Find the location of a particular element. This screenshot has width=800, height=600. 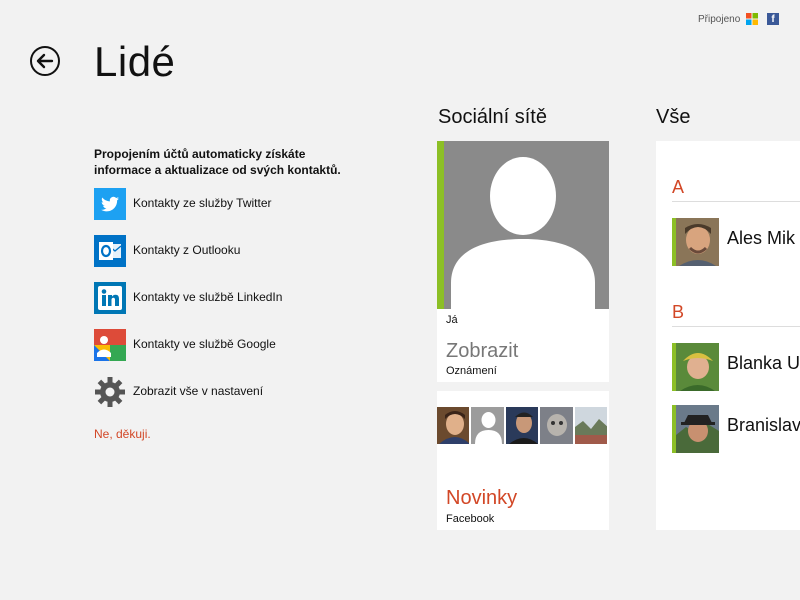

news-photo-strip is located at coordinates (523, 425).